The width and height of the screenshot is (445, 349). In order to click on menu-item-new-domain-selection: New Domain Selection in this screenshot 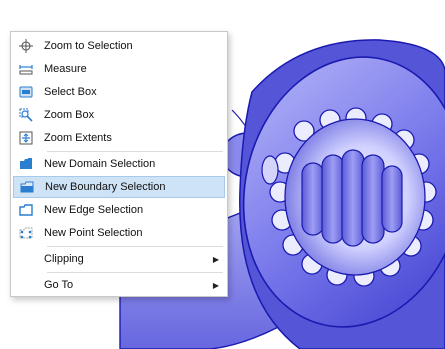, I will do `click(119, 164)`.